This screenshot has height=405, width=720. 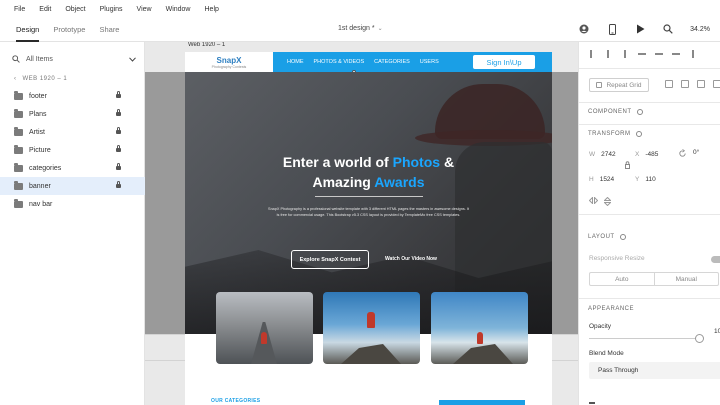 I want to click on zoom-search-icon, so click(x=668, y=29).